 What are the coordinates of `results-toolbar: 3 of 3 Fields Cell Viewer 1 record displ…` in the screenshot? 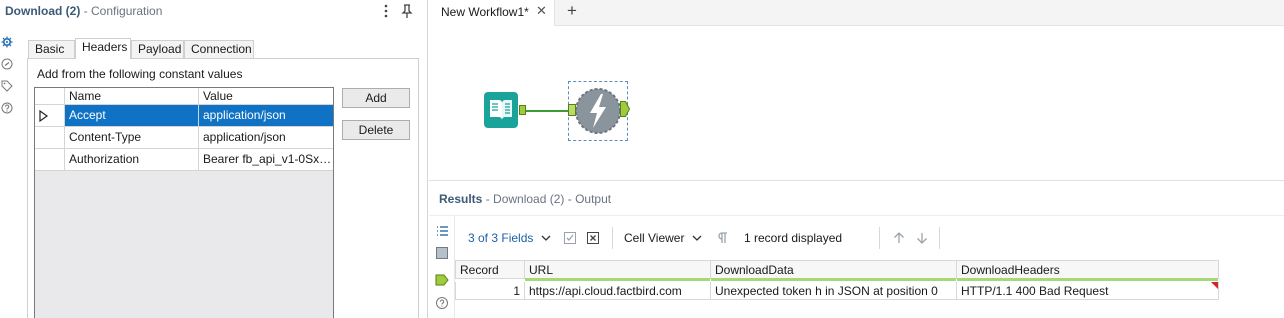 It's located at (869, 238).